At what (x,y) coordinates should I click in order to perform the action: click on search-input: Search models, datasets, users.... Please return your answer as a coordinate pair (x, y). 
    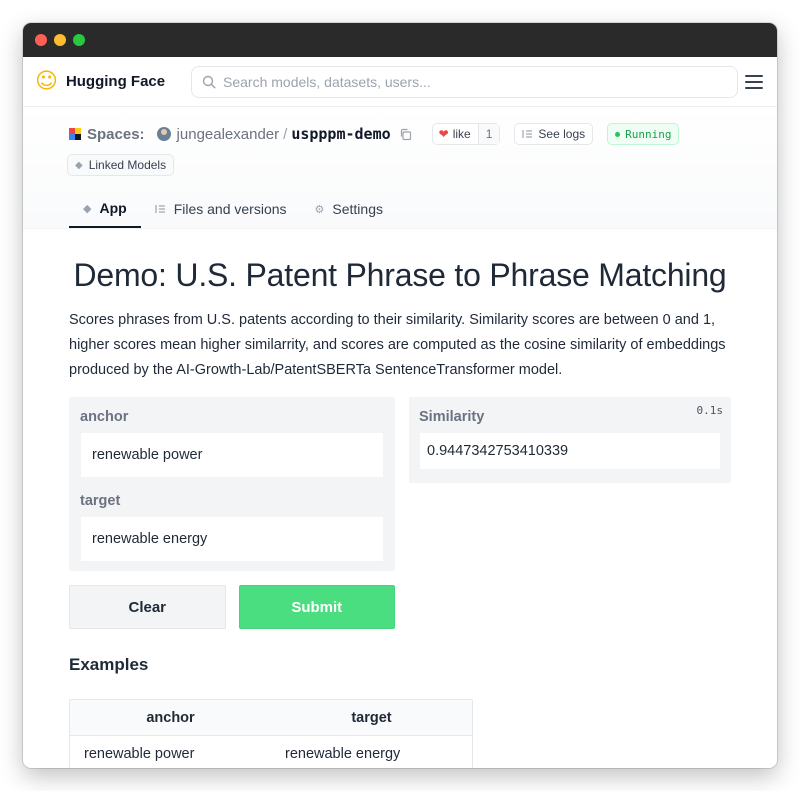
    Looking at the image, I should click on (464, 81).